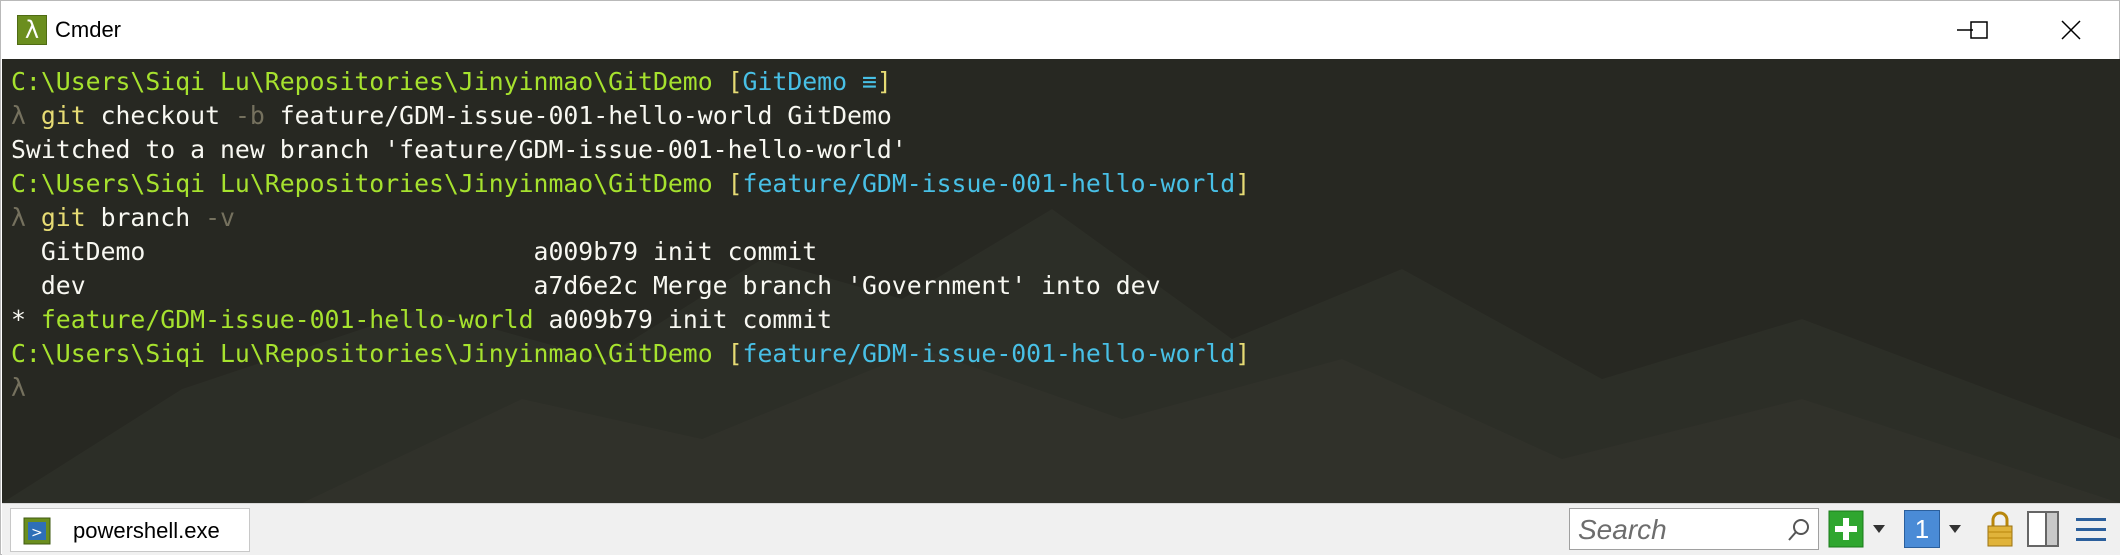  I want to click on new-console-dropdown-icon, so click(1879, 529).